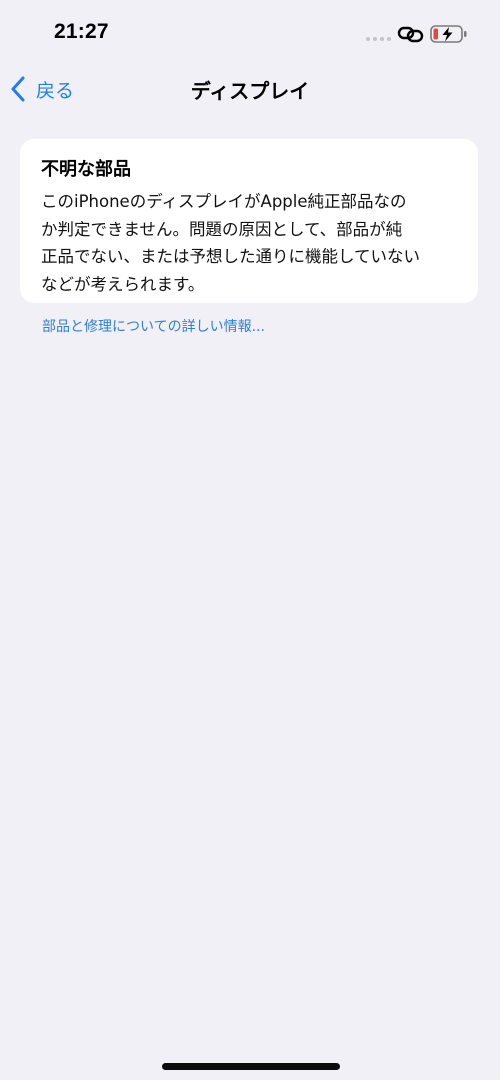 This screenshot has height=1080, width=500. Describe the element at coordinates (448, 34) in the screenshot. I see `battery-charging-low-icon` at that location.